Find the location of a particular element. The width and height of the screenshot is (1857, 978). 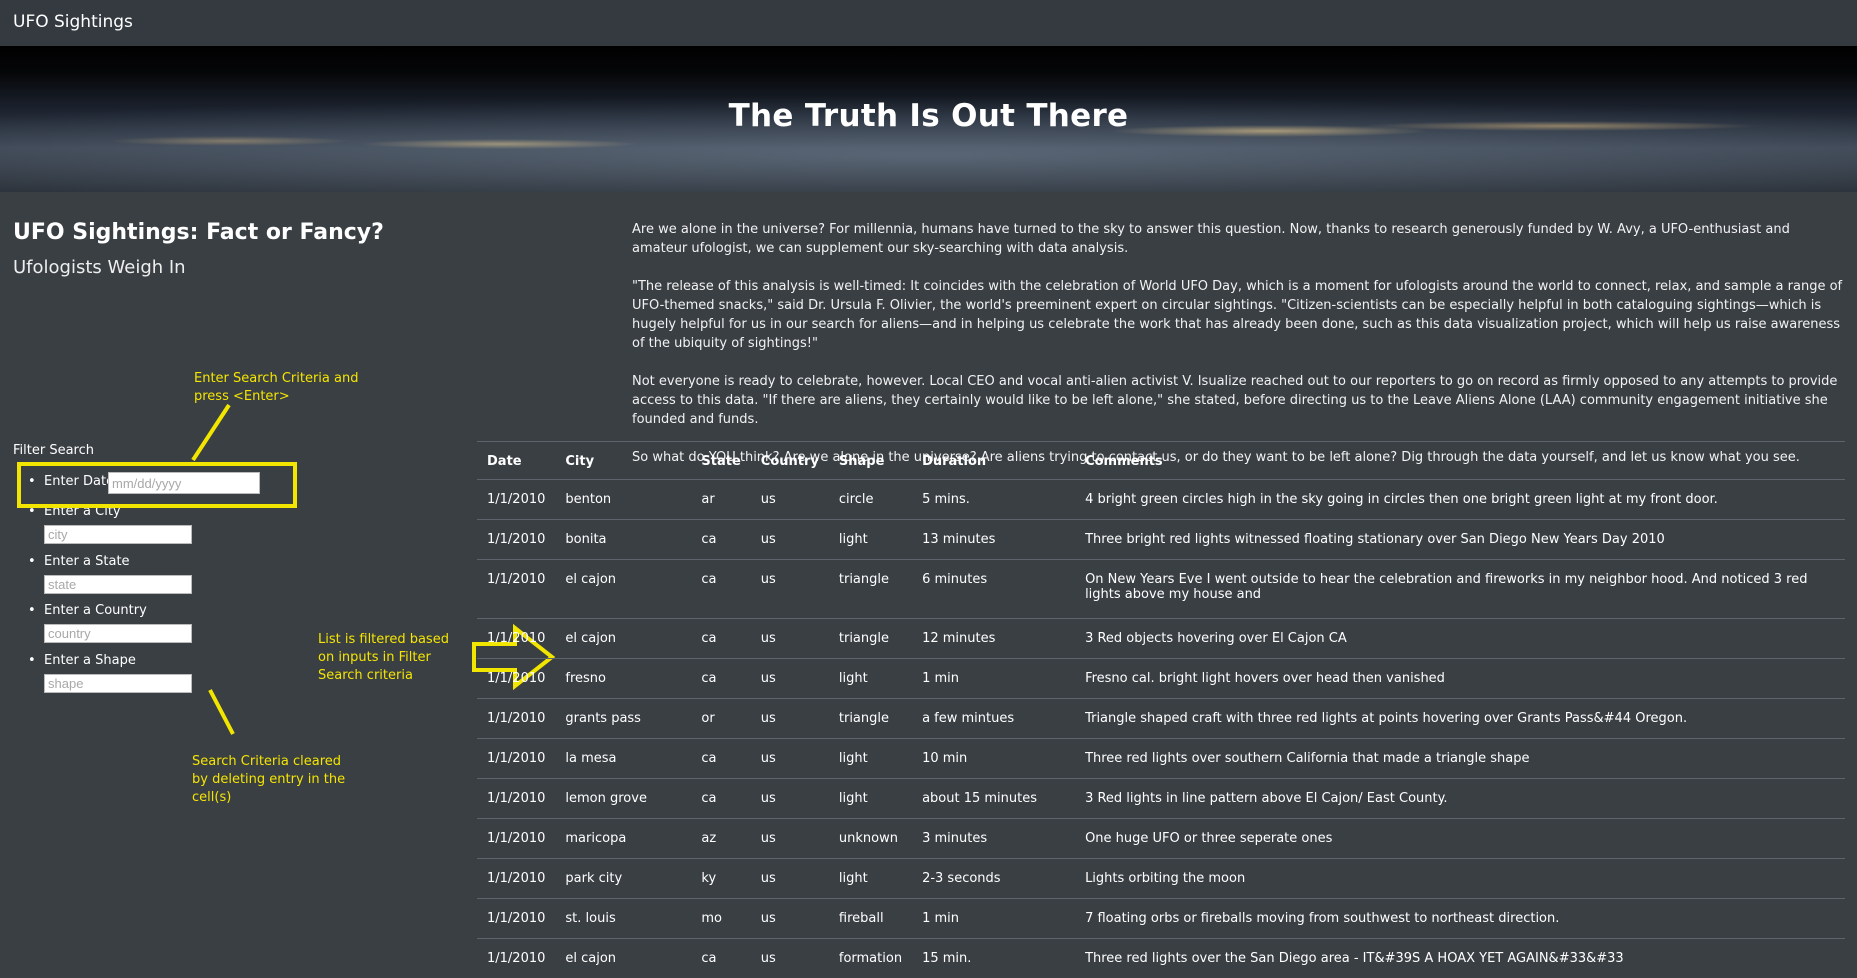

cell-city: fresno is located at coordinates (623, 679).